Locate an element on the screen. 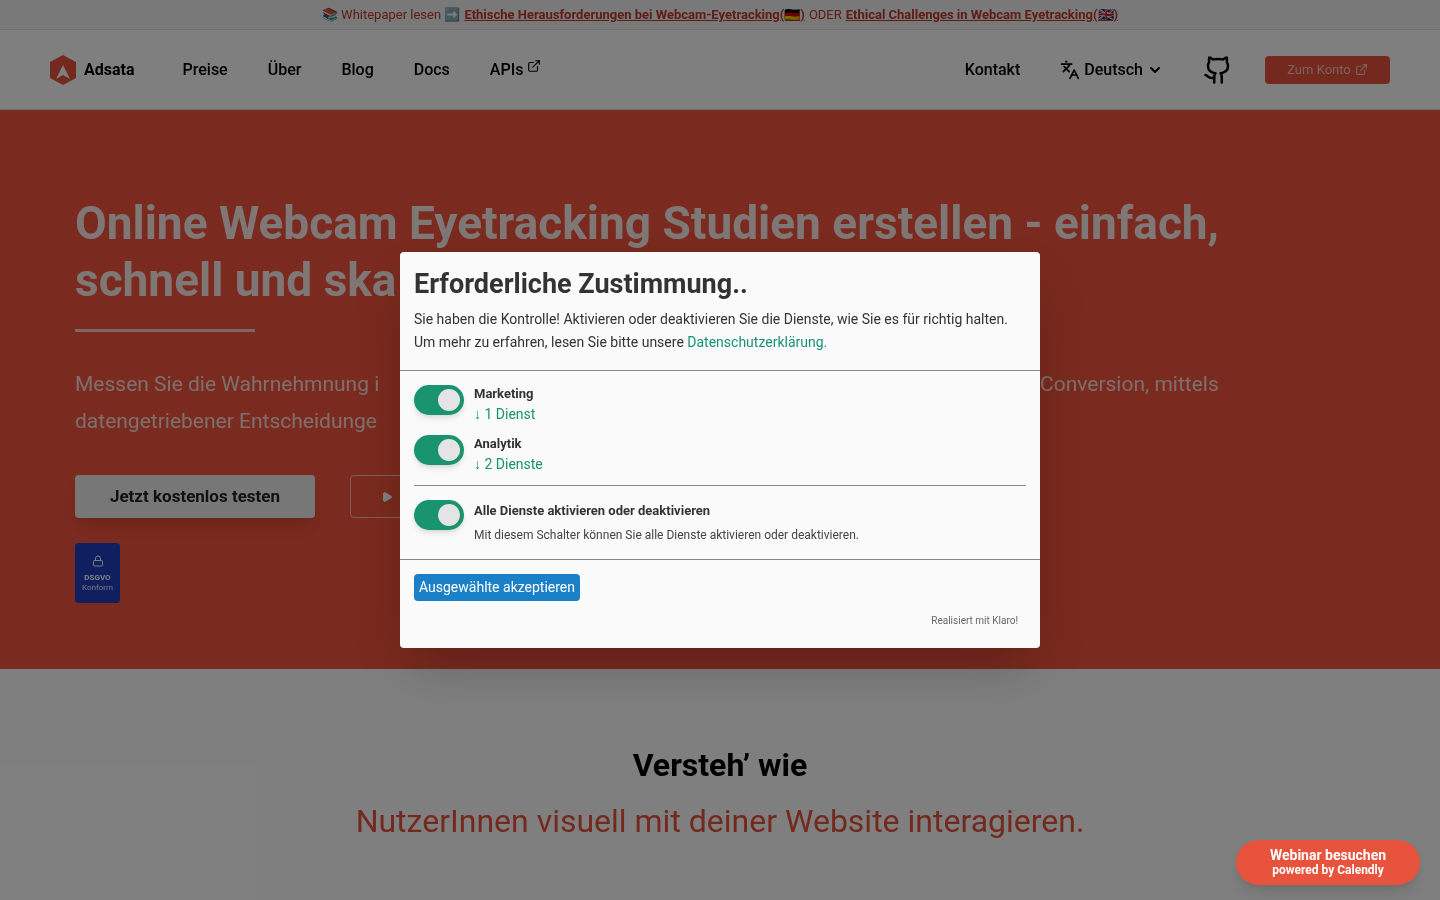 This screenshot has height=900, width=1440. purpose-name: Marketing is located at coordinates (504, 394).